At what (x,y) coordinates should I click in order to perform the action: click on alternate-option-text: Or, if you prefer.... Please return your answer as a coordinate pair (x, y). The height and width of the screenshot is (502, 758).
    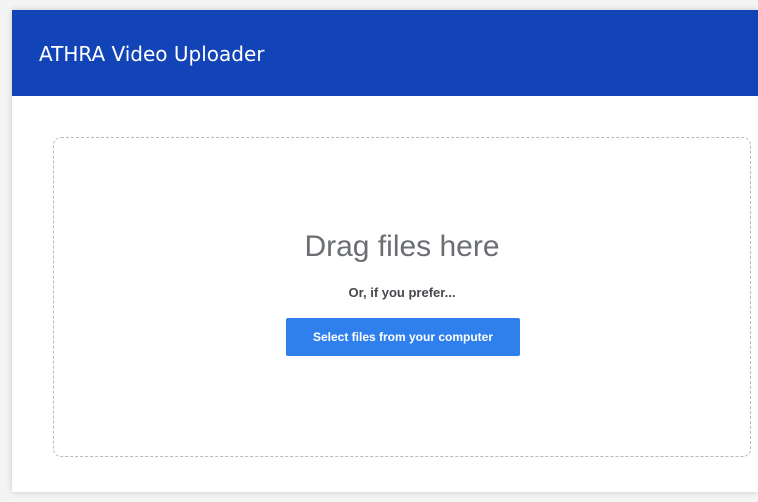
    Looking at the image, I should click on (402, 292).